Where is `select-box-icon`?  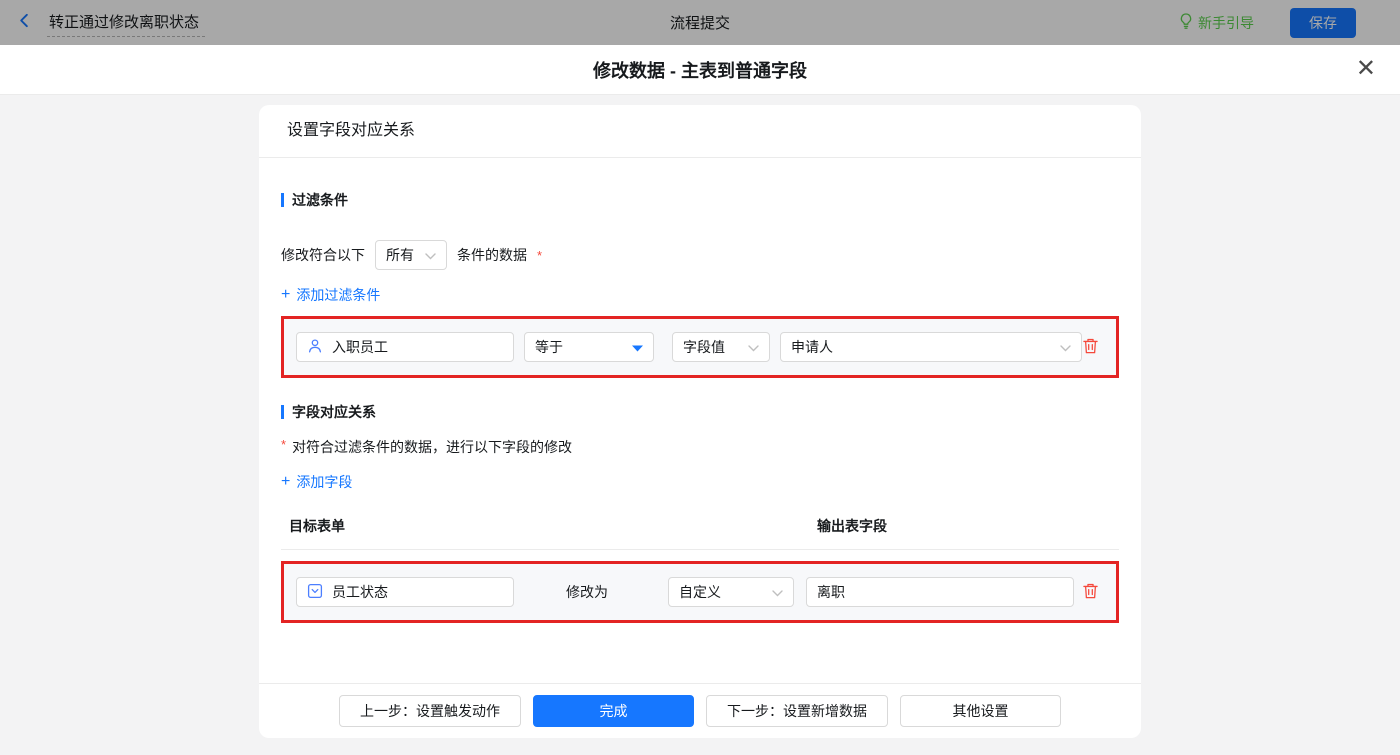
select-box-icon is located at coordinates (315, 592).